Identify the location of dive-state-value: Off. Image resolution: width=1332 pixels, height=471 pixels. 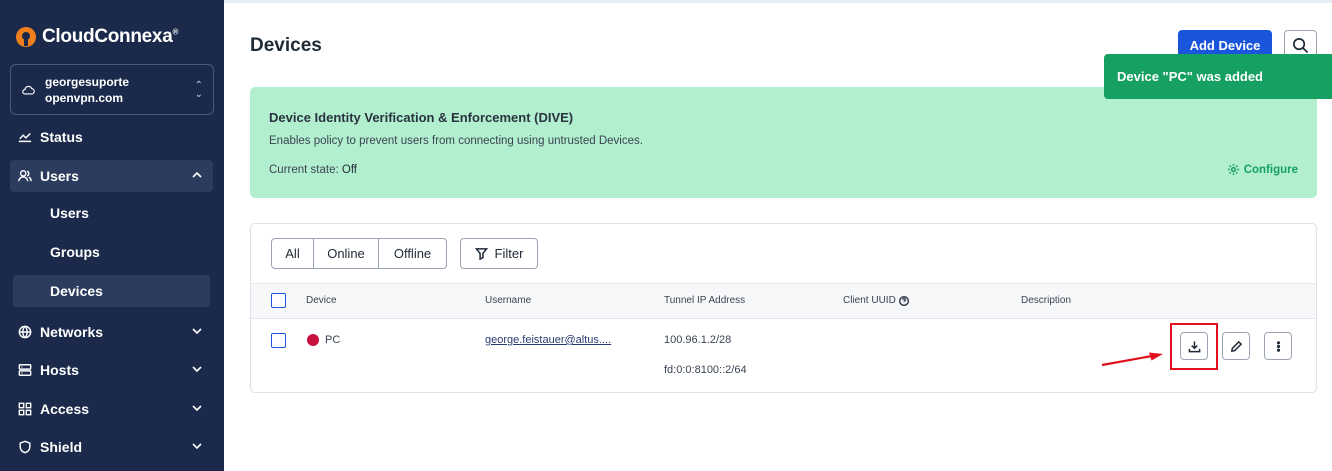
(349, 170).